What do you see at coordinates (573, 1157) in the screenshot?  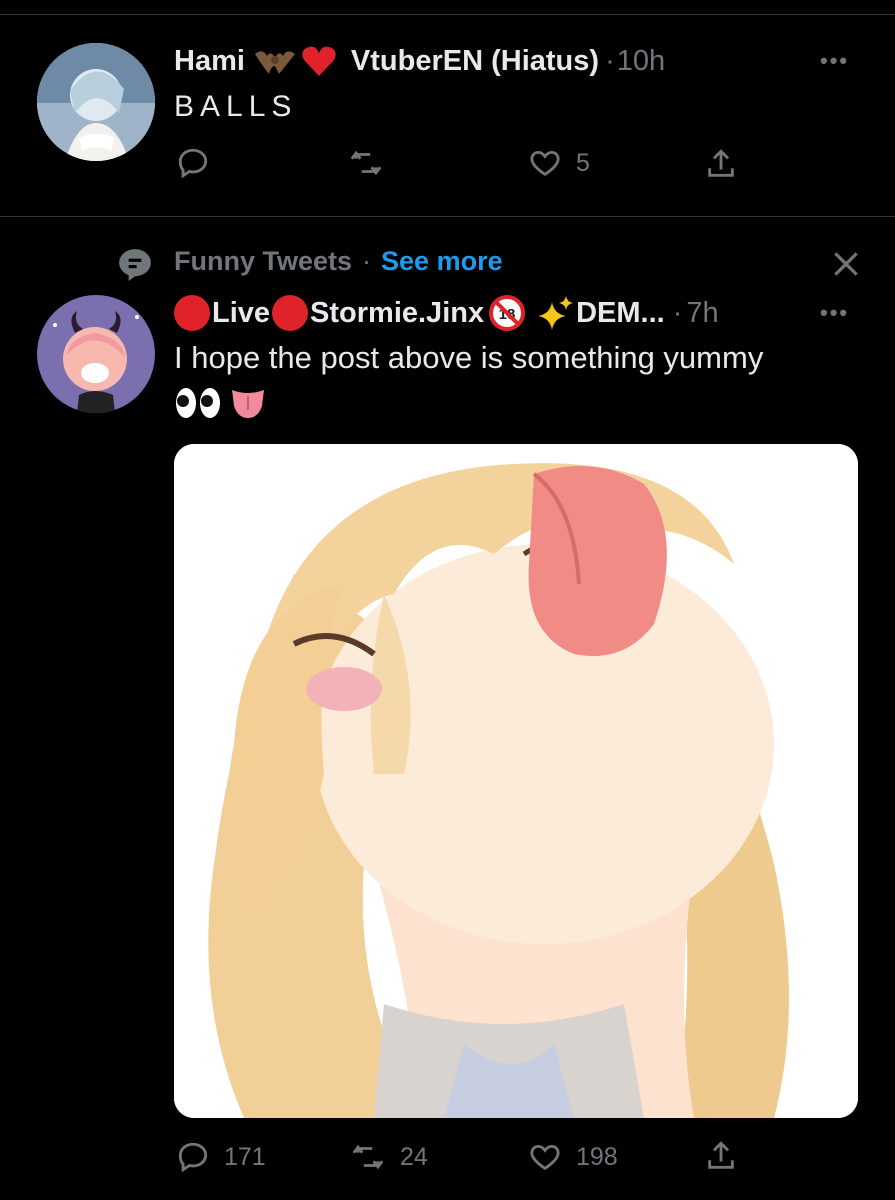 I see `like-button: 198` at bounding box center [573, 1157].